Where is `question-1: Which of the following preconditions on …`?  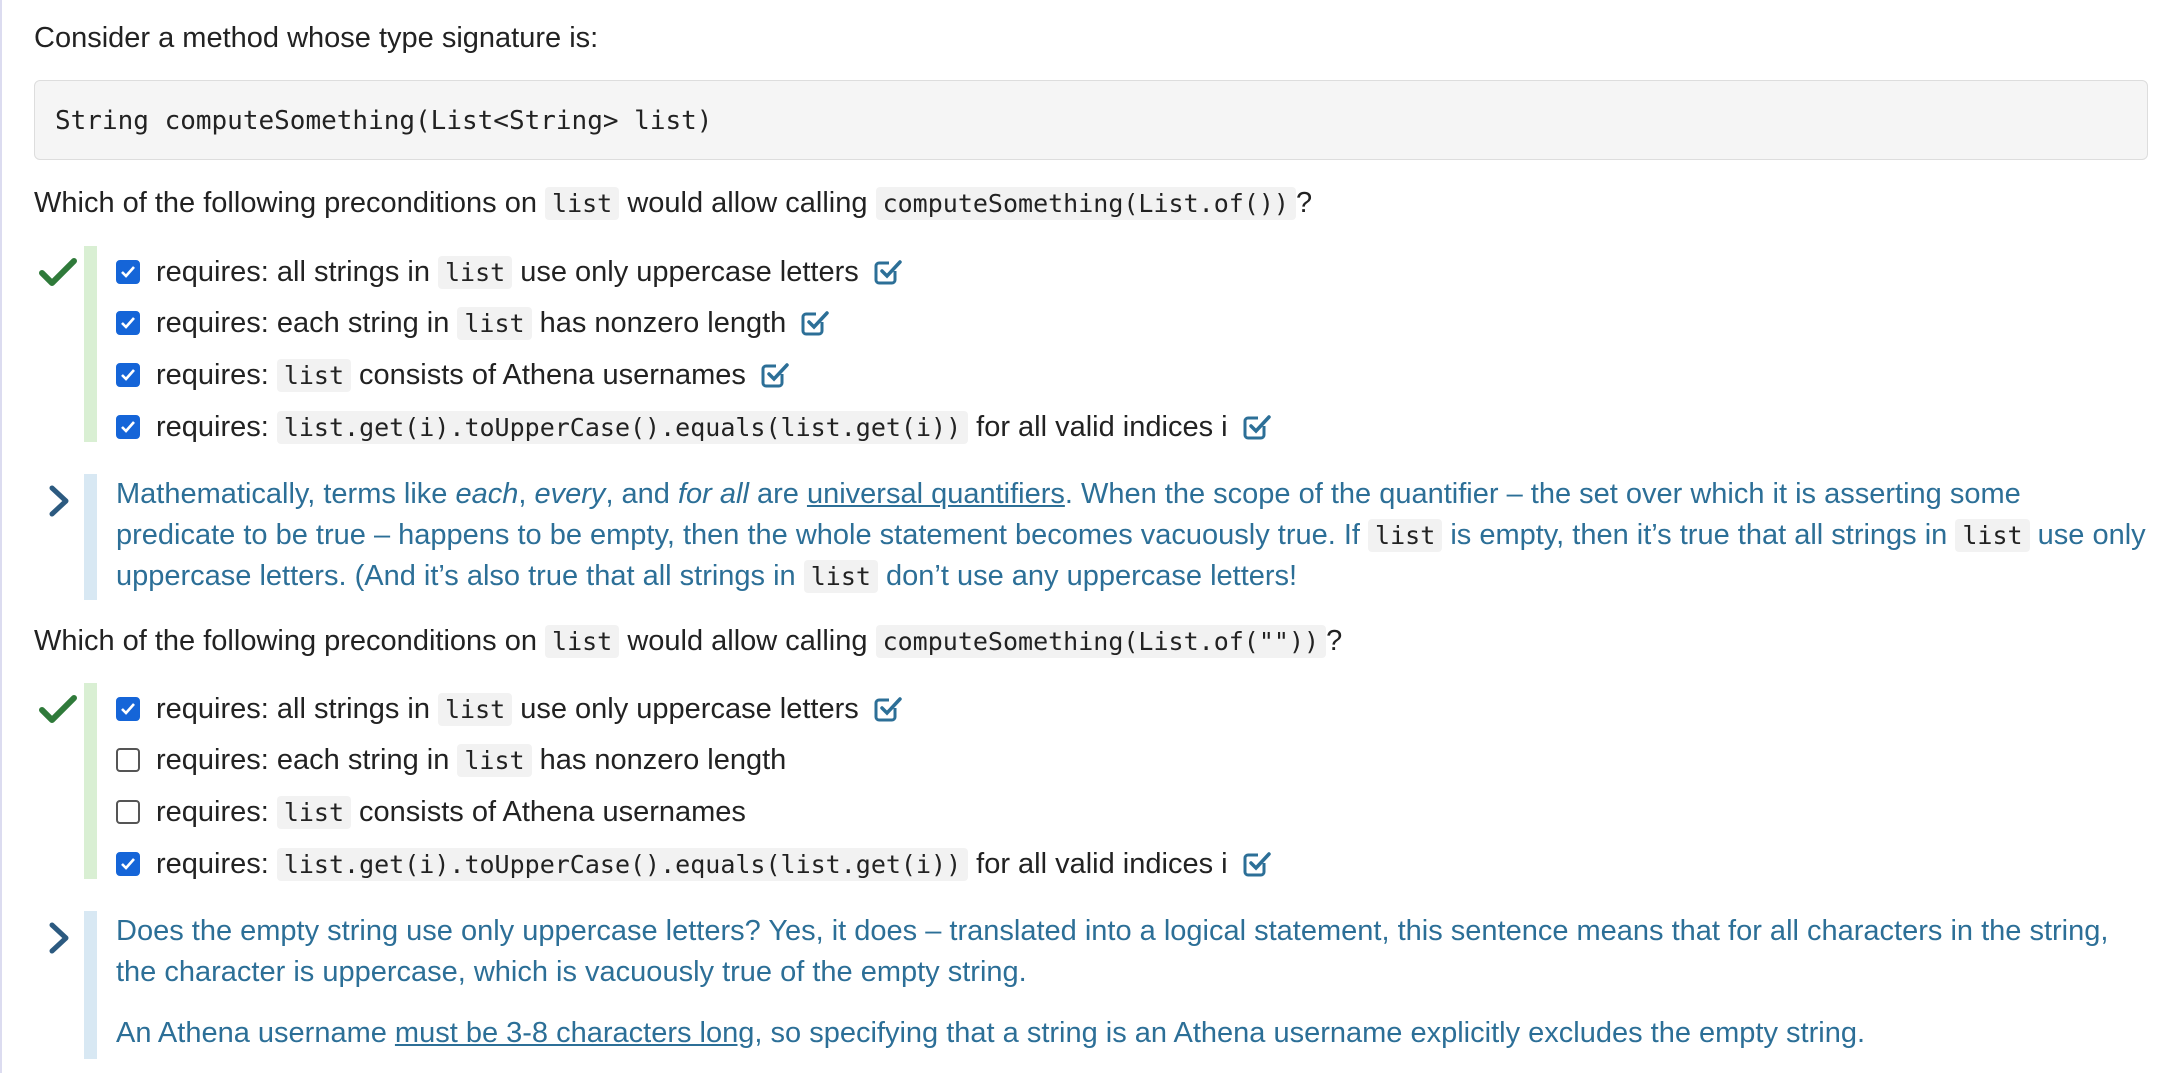
question-1: Which of the following preconditions on … is located at coordinates (673, 203).